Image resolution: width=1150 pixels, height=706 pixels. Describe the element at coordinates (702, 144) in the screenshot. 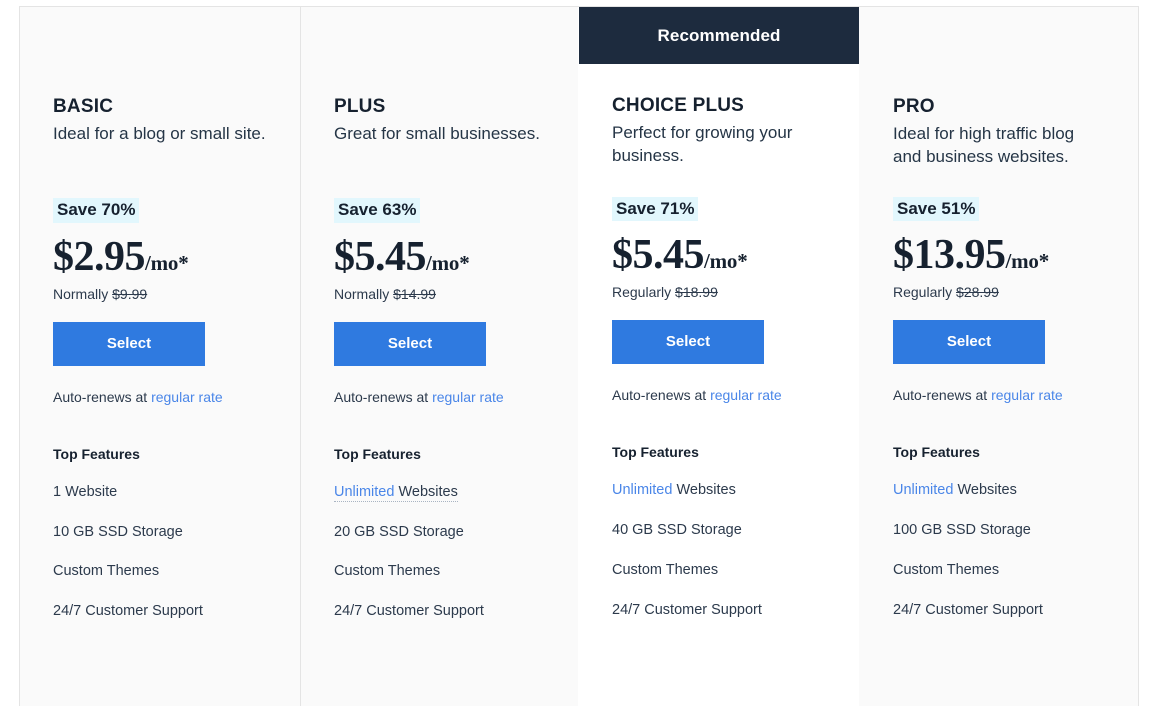

I see `plan-tagline: Perfect for growing your business.` at that location.